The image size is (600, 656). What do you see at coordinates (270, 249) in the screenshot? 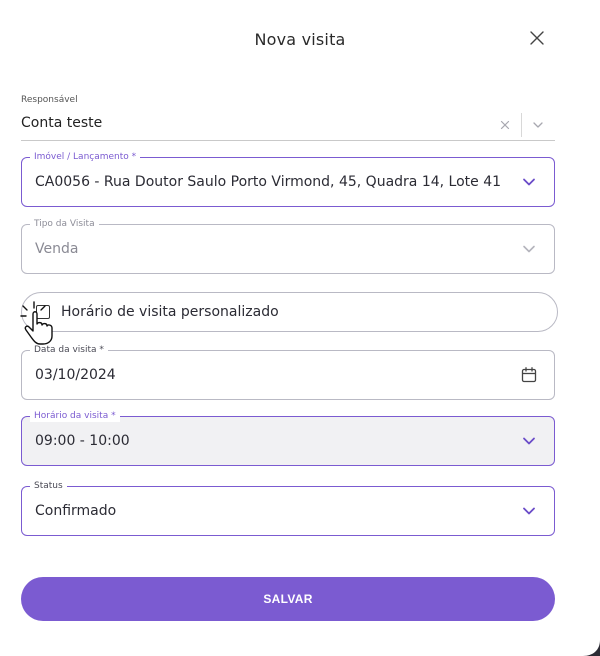
I see `tipo-visita-value: Venda` at bounding box center [270, 249].